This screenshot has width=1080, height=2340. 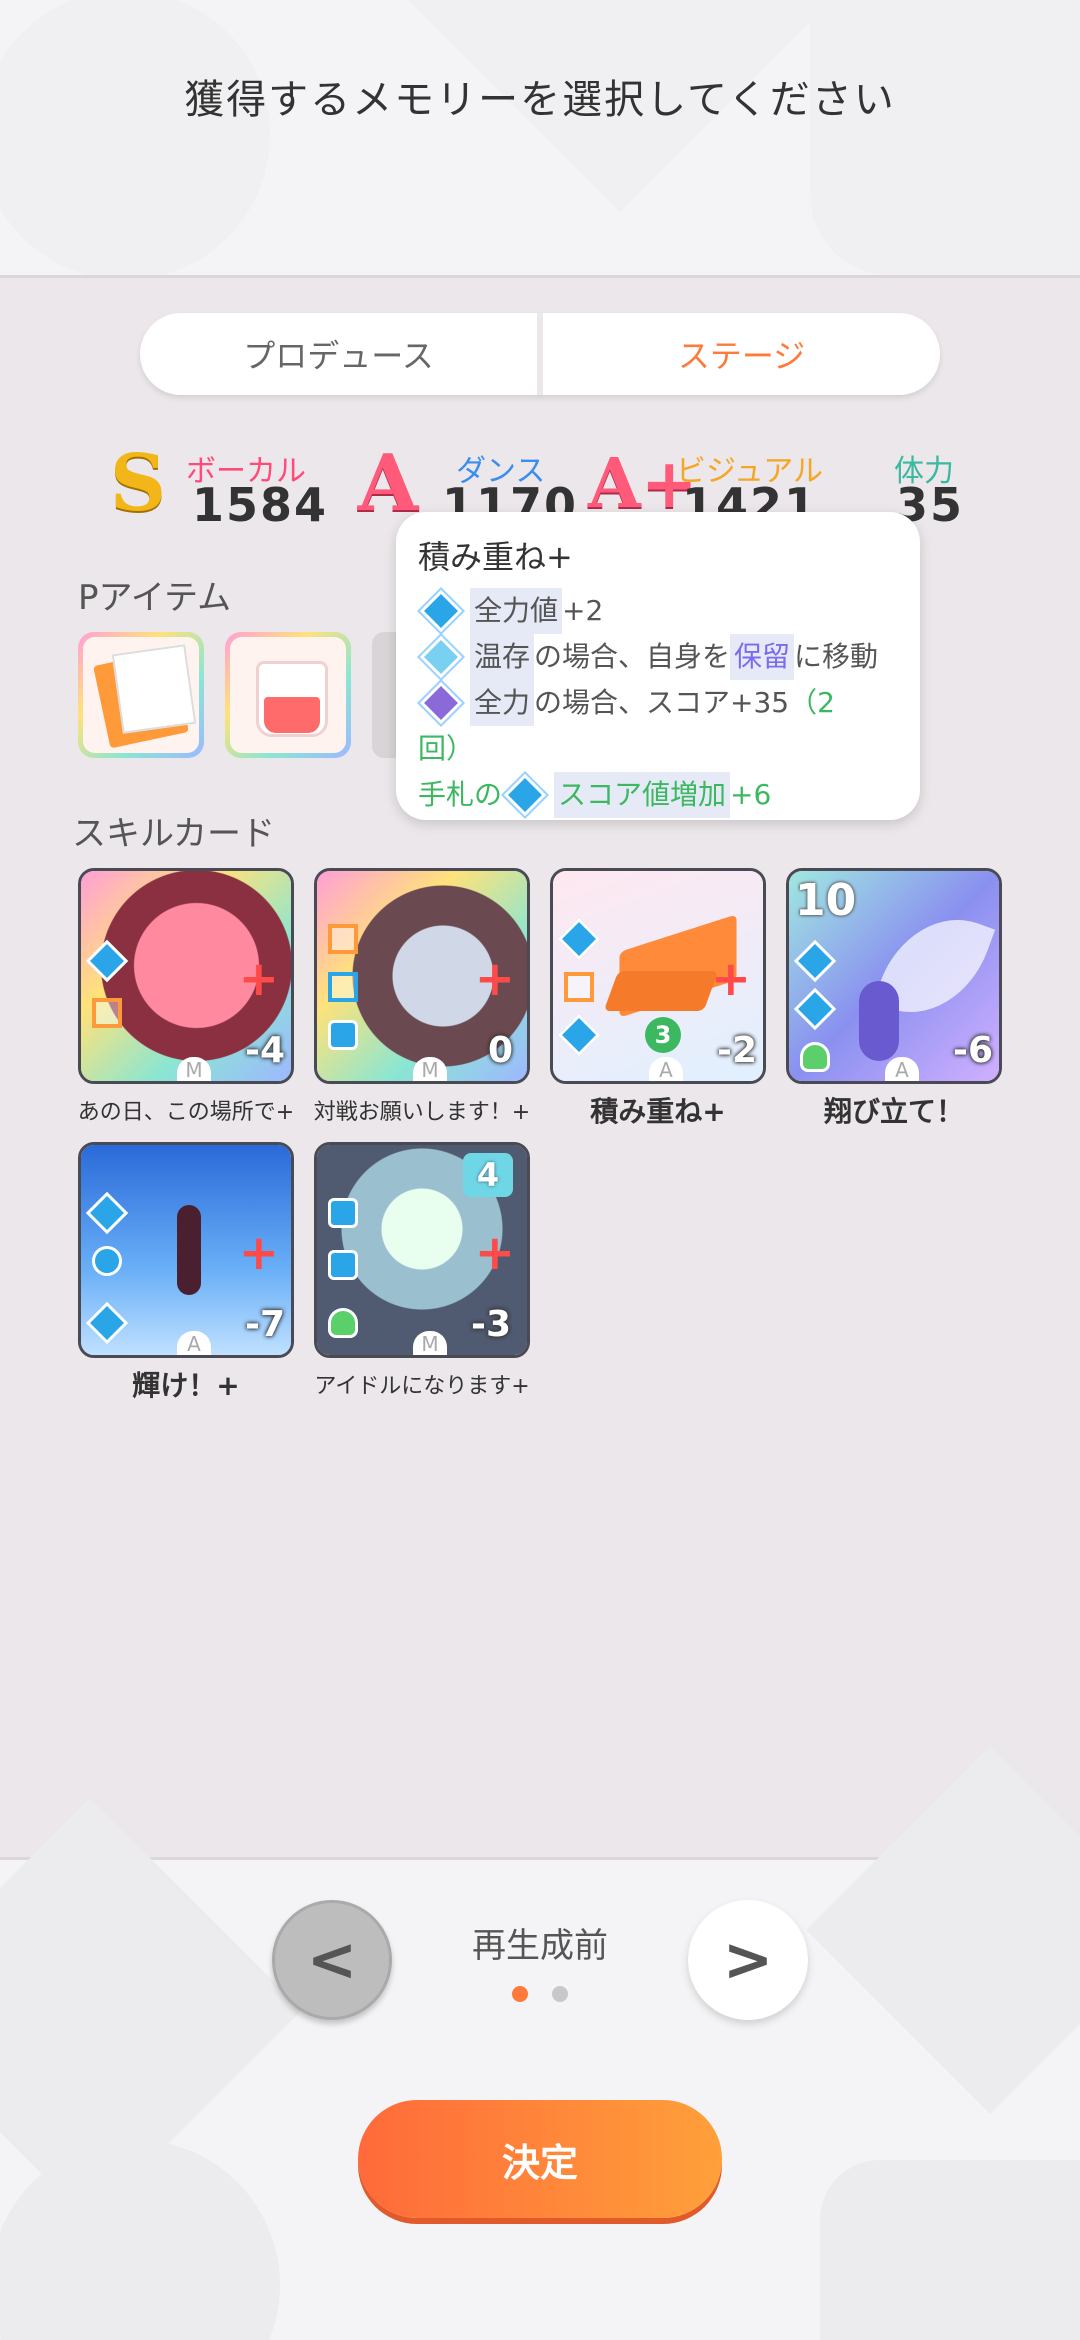 What do you see at coordinates (446, 748) in the screenshot?
I see `tooltip-line-3b: 回）` at bounding box center [446, 748].